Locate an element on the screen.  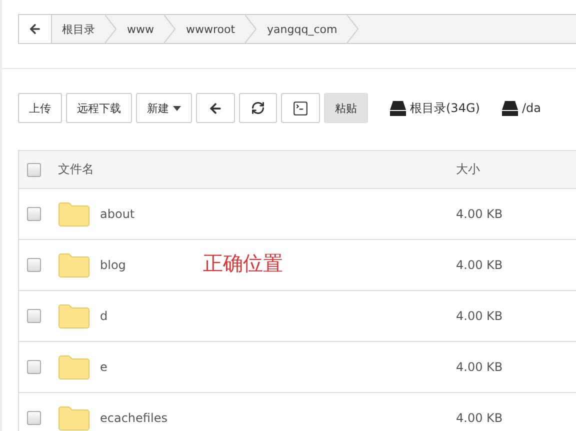
column-header: 文件名 is located at coordinates (76, 169).